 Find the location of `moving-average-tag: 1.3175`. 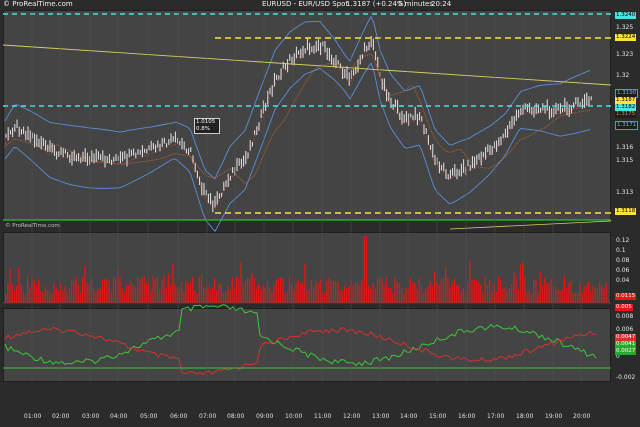

moving-average-tag: 1.3175 is located at coordinates (626, 114).